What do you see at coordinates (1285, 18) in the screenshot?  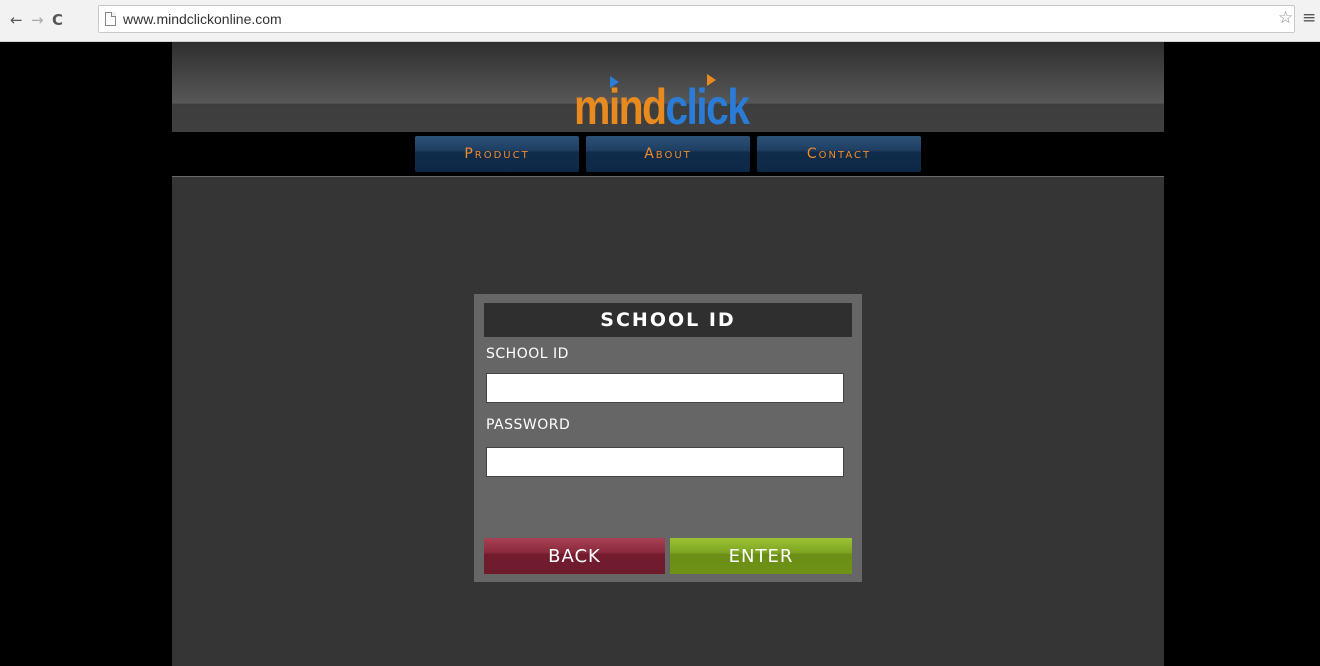 I see `bookmark-star-icon: ☆` at bounding box center [1285, 18].